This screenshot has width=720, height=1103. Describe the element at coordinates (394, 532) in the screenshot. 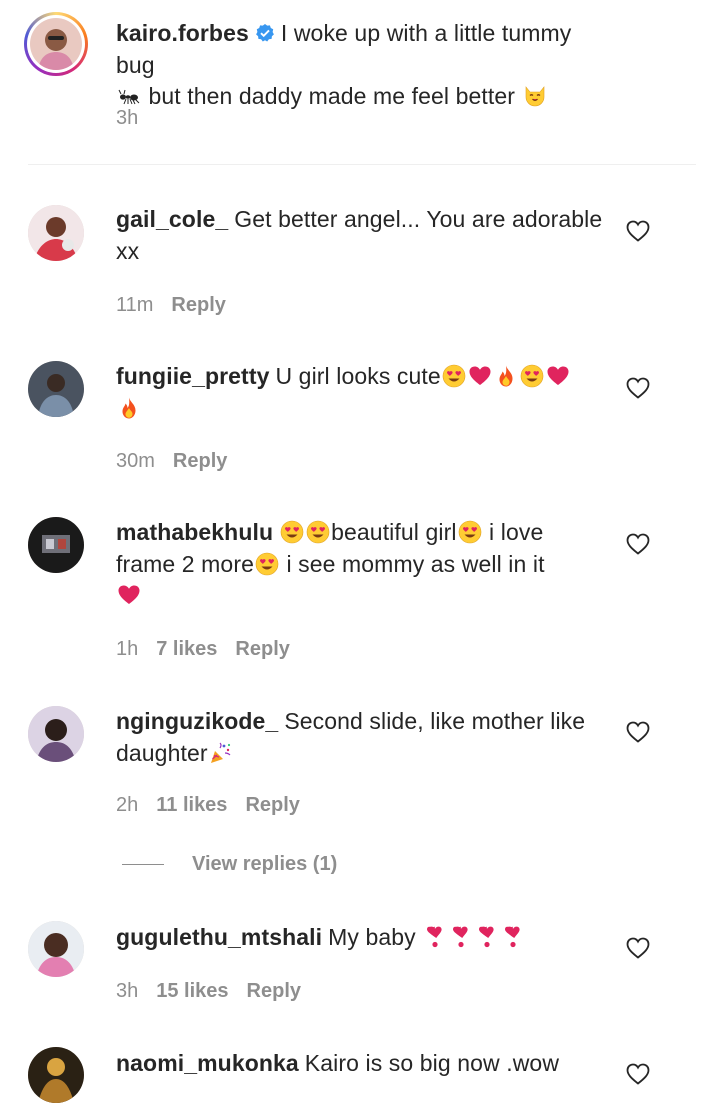

I see `comment-body: beautiful girl` at that location.